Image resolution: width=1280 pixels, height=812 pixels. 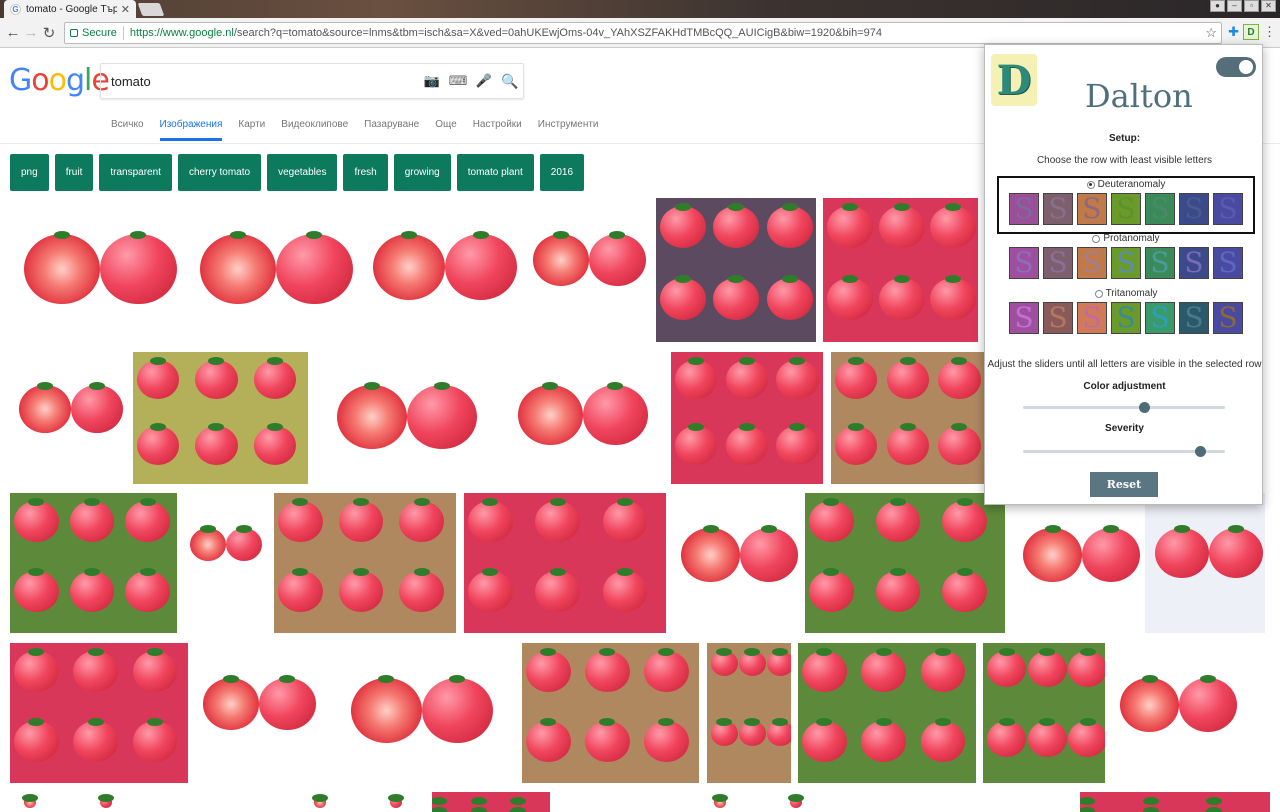 What do you see at coordinates (265, 81) in the screenshot?
I see `search-query: tomato` at bounding box center [265, 81].